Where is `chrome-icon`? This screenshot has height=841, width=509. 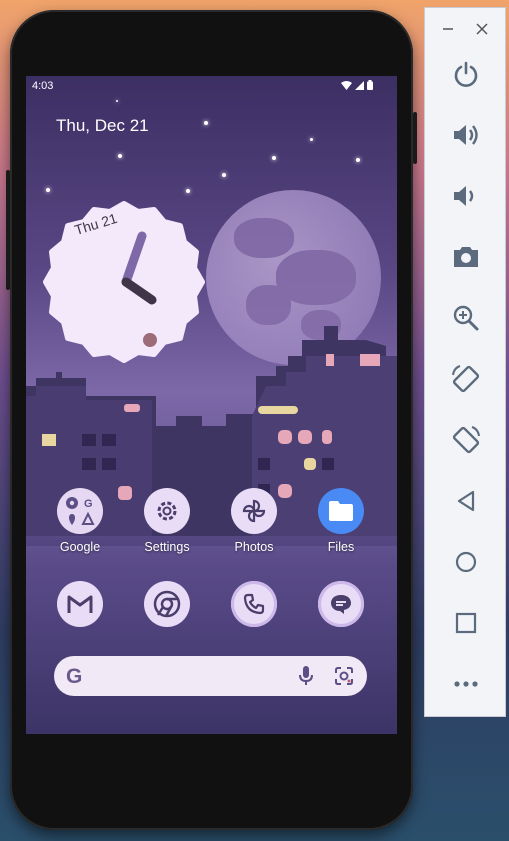
chrome-icon is located at coordinates (167, 604).